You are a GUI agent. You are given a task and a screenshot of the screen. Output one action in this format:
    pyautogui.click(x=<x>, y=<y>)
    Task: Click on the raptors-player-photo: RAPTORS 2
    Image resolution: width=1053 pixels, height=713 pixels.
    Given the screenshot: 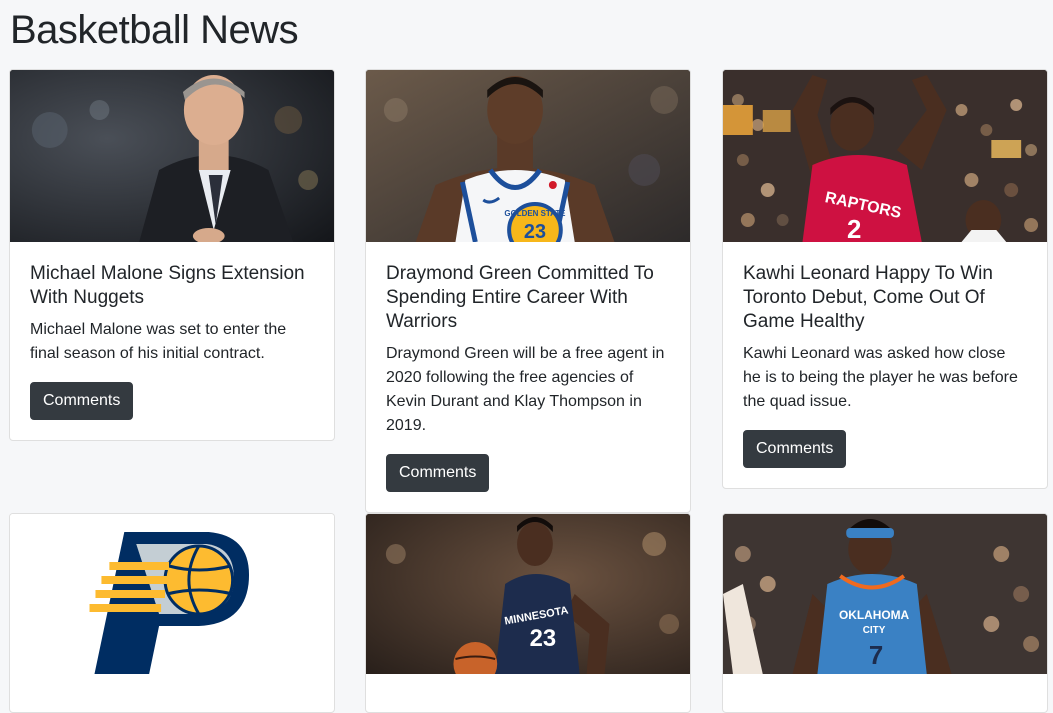 What is the action you would take?
    pyautogui.click(x=885, y=156)
    